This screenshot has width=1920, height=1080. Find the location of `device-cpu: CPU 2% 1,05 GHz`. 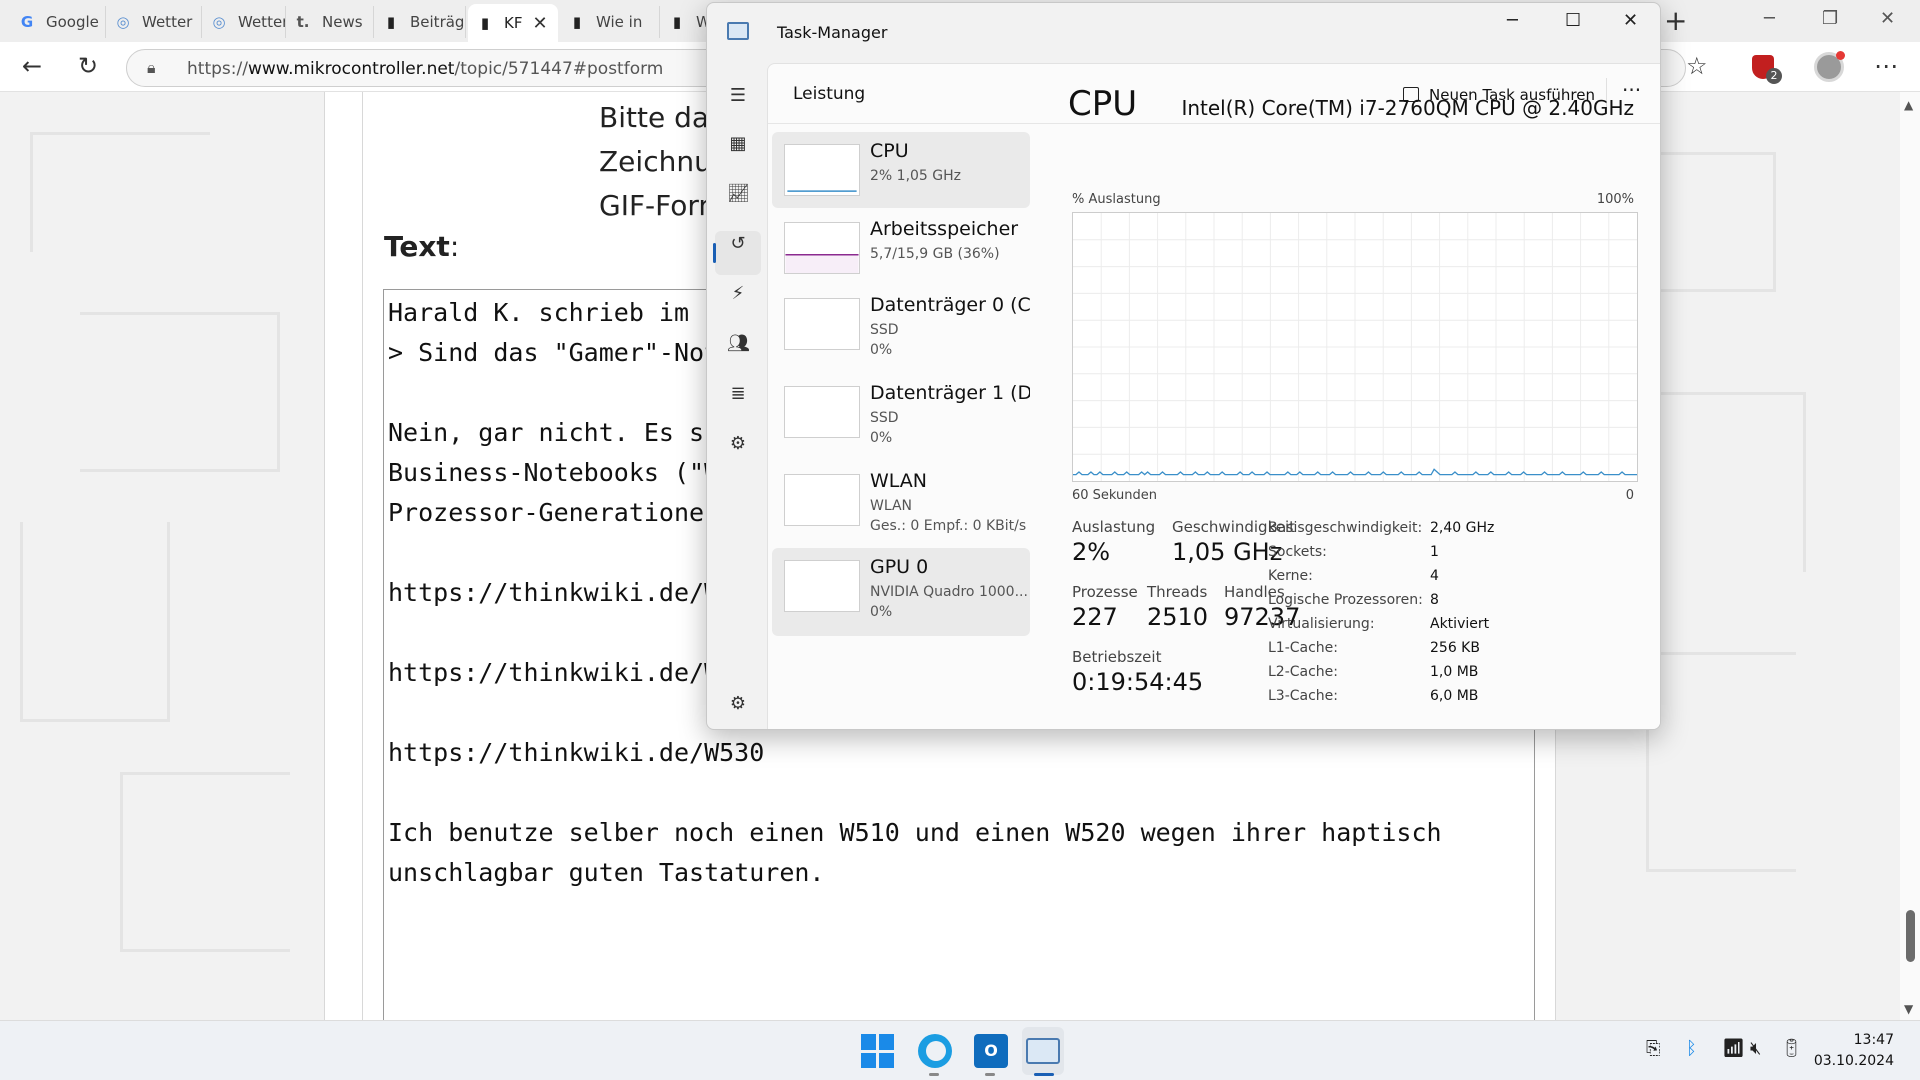

device-cpu: CPU 2% 1,05 GHz is located at coordinates (901, 170).